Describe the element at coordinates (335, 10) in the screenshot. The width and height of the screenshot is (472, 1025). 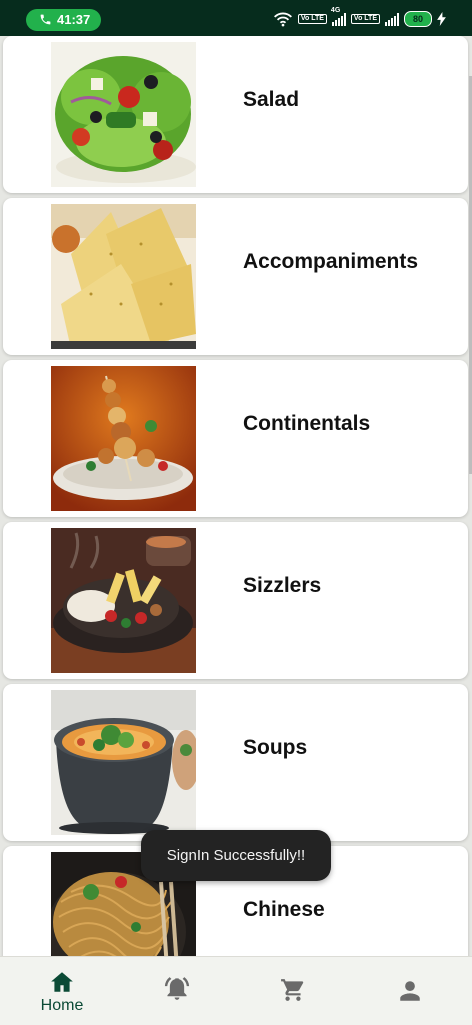
I see `network-type-text: 4G` at that location.